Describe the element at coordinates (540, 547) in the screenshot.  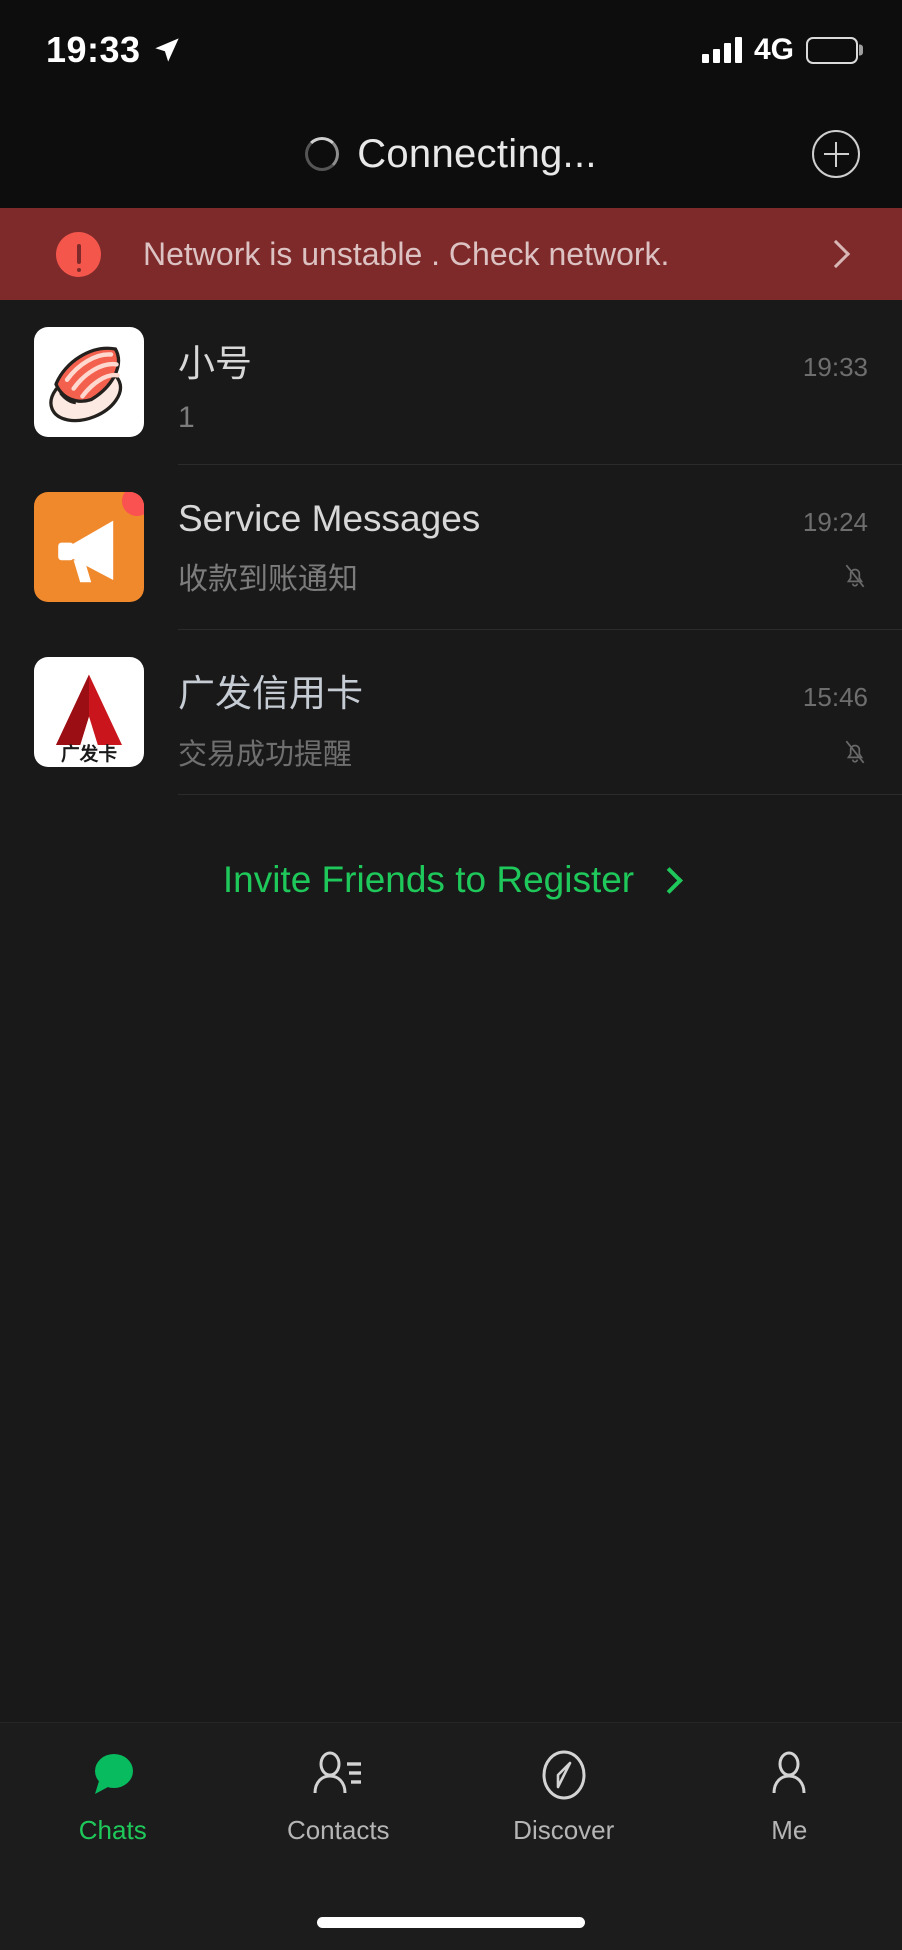
I see `chat-item-body: Service Messages 19:24 收款到账通知` at that location.